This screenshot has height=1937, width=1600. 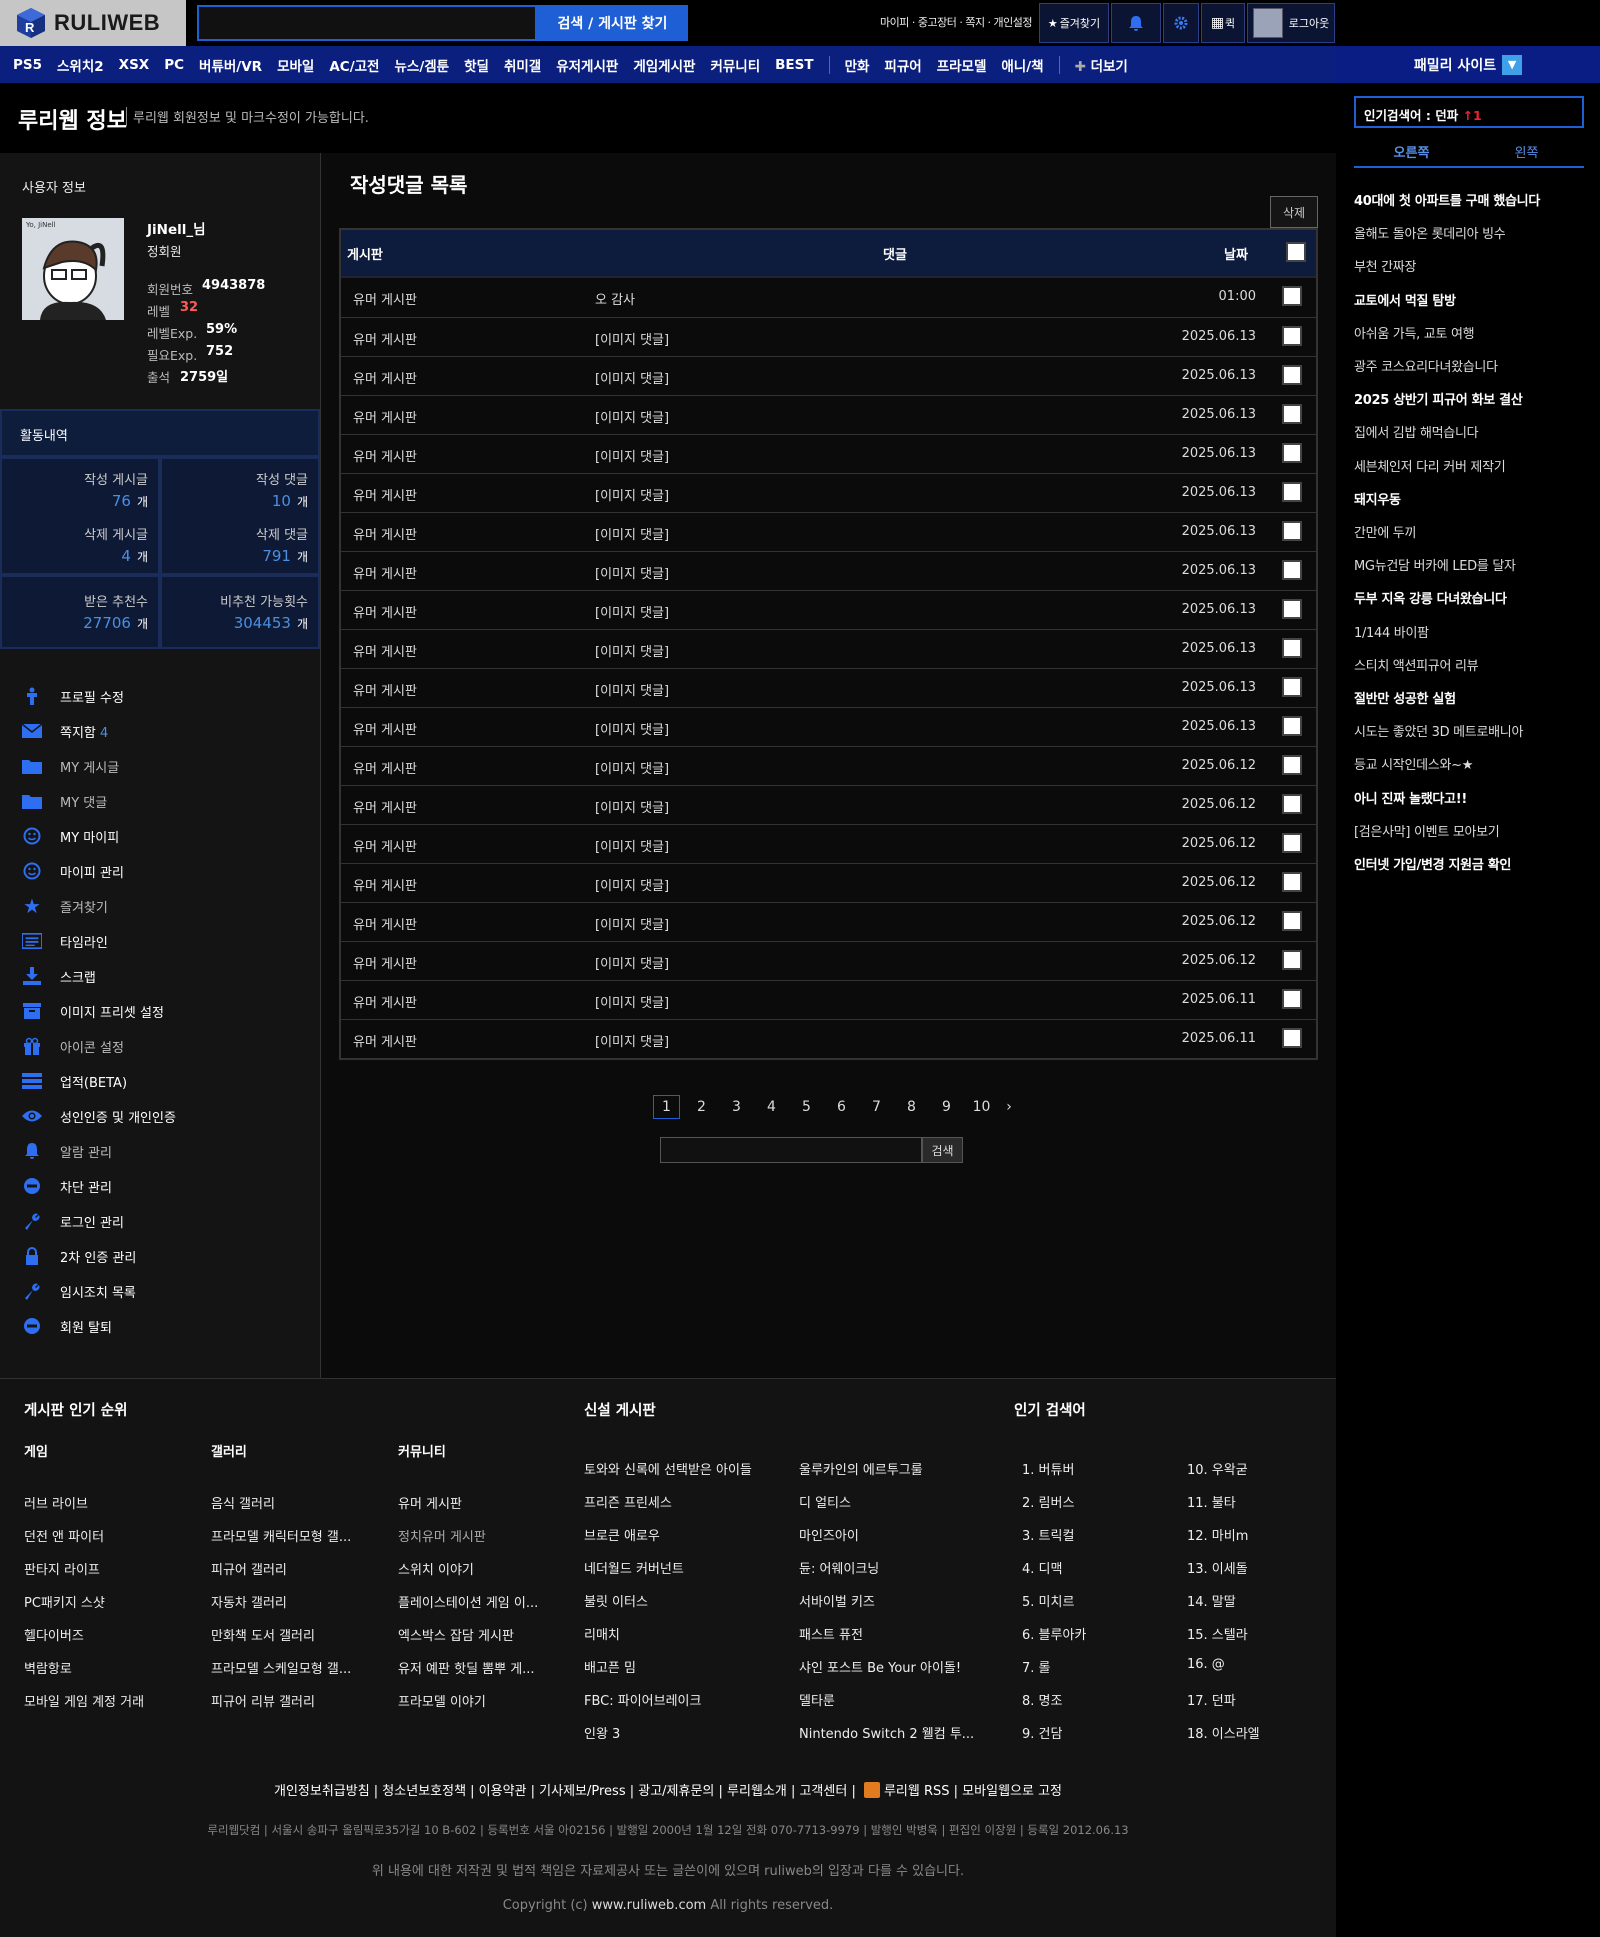 I want to click on menu-messages: 쪽지함 4, so click(x=65, y=731).